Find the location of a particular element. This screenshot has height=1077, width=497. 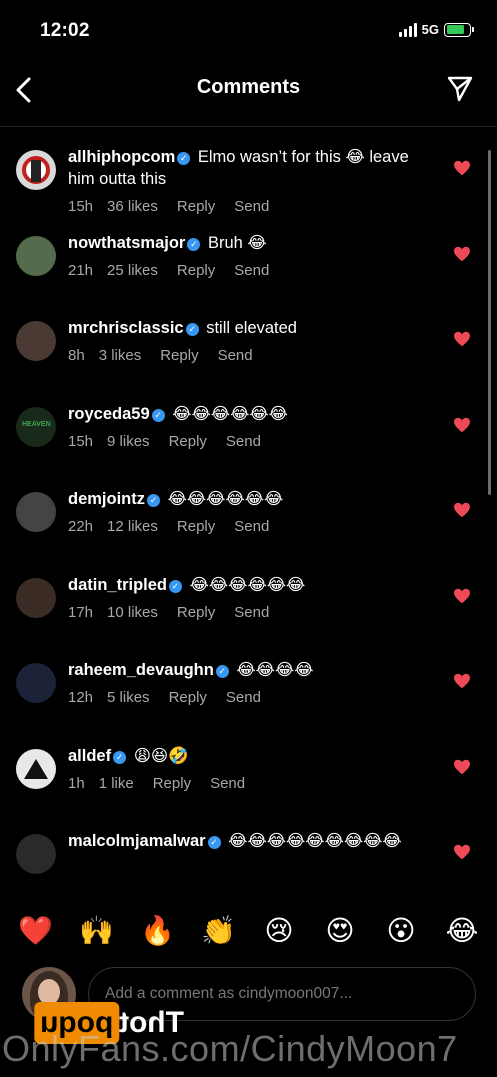

quick-emoji-button: 👏 is located at coordinates (218, 930).